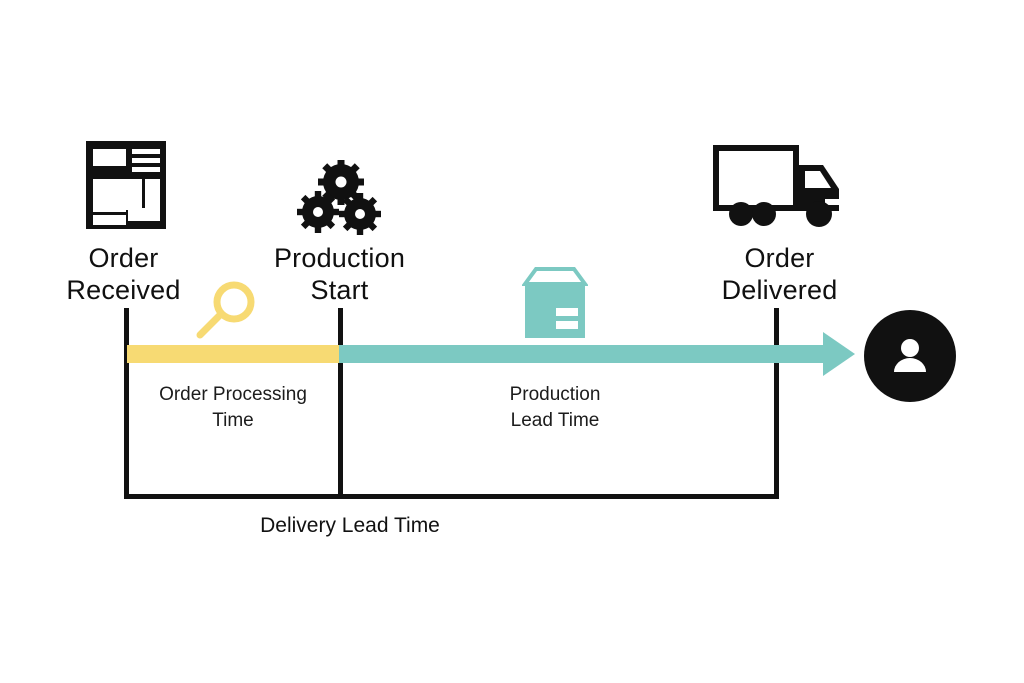 This screenshot has width=1024, height=683. What do you see at coordinates (451, 496) in the screenshot?
I see `delivery-lead-time-bracket` at bounding box center [451, 496].